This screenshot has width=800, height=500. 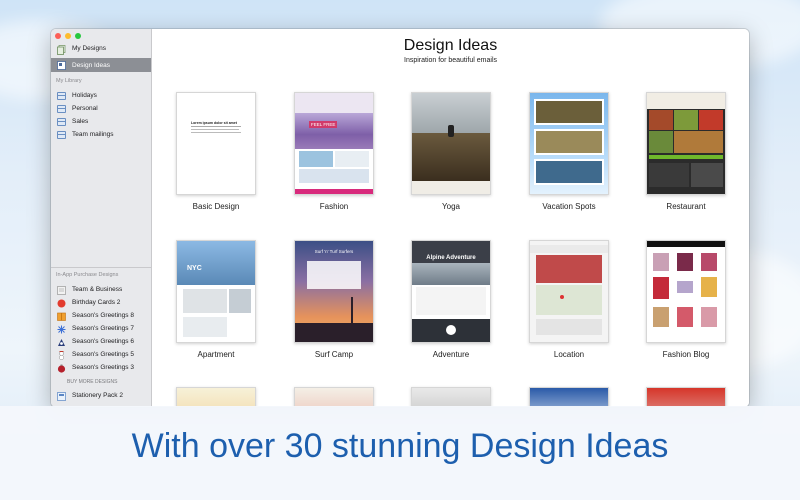 I want to click on sidebar-item-seasons-greetings-3: Season's Greetings 3, so click(x=101, y=367).